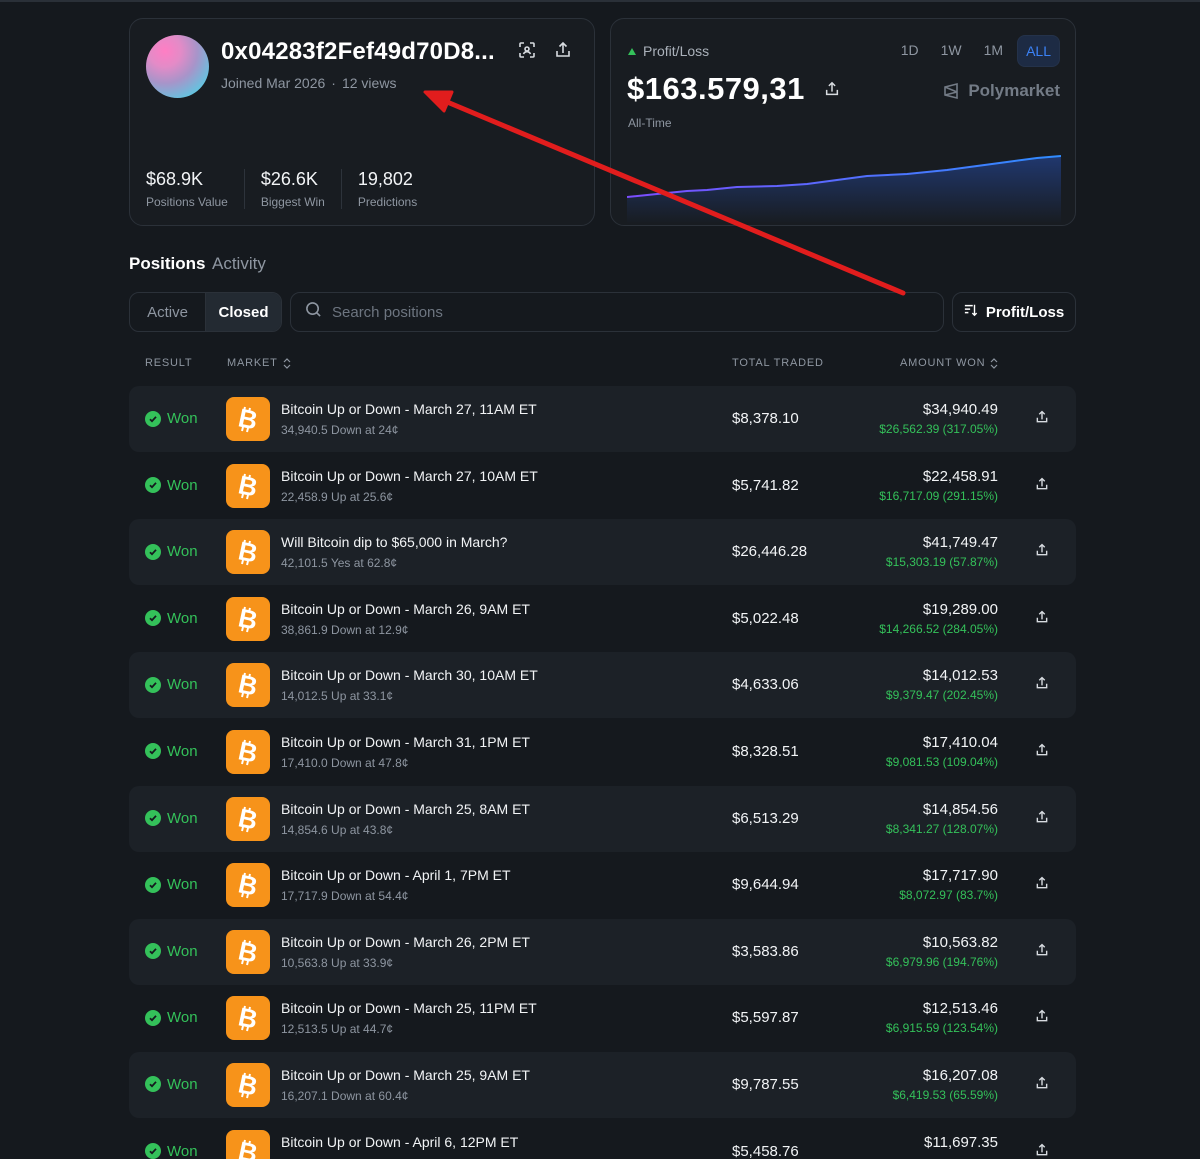 The image size is (1200, 1159). Describe the element at coordinates (259, 363) in the screenshot. I see `header-market: MARKET` at that location.